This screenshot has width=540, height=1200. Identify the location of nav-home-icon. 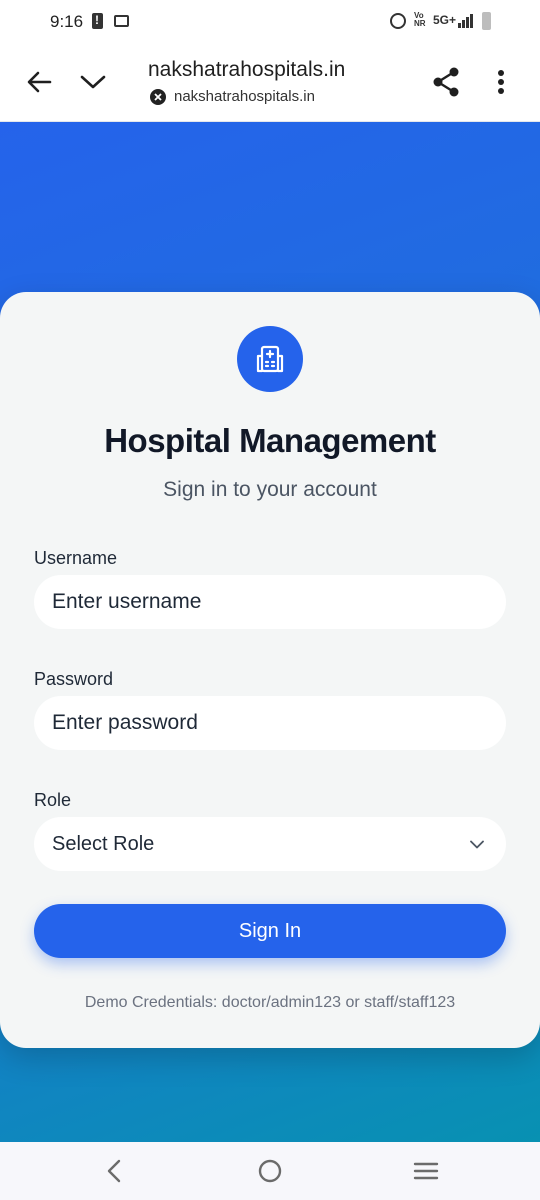
(270, 1171).